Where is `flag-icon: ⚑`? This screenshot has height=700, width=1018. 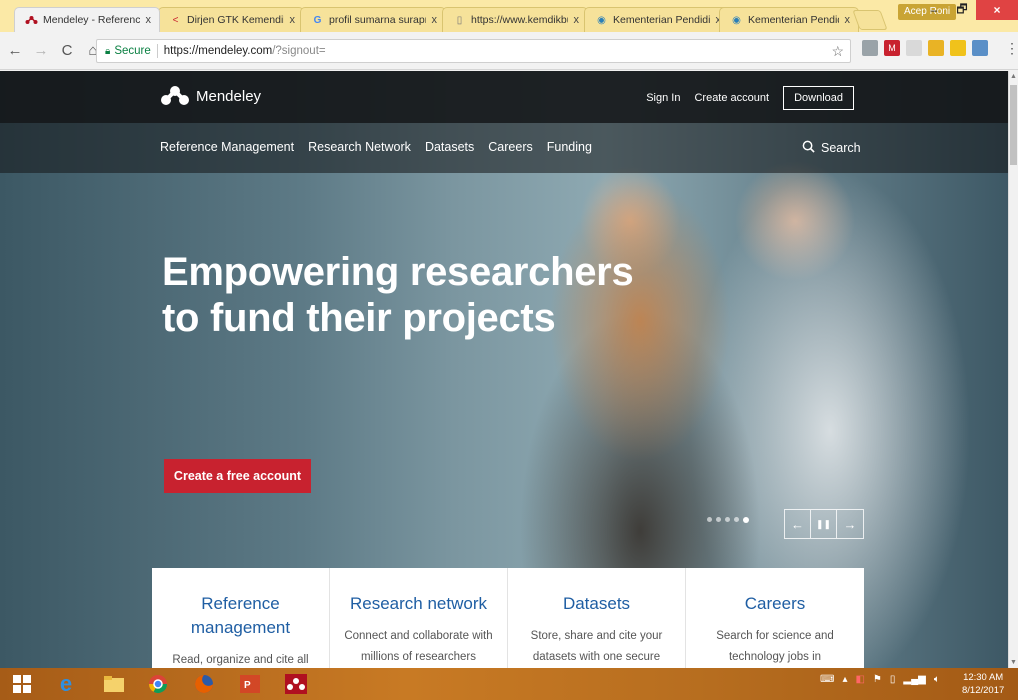
flag-icon: ⚑ is located at coordinates (877, 679).